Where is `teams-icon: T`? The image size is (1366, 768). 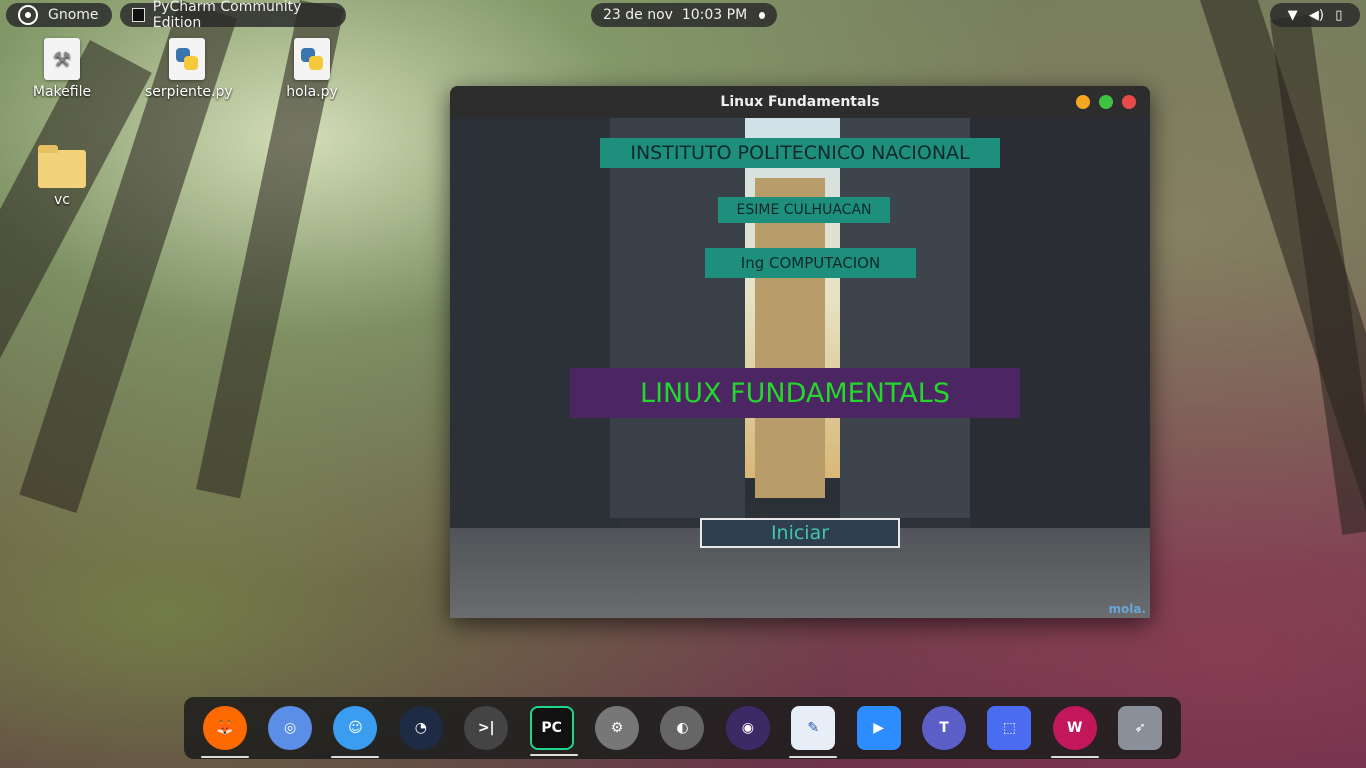 teams-icon: T is located at coordinates (944, 728).